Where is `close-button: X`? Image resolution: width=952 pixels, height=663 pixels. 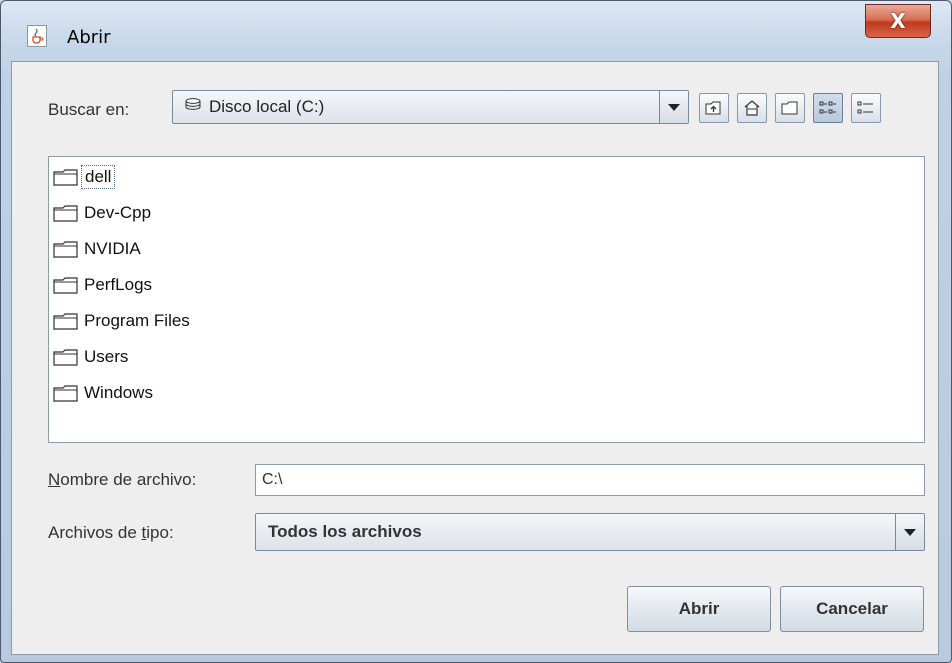
close-button: X is located at coordinates (898, 21).